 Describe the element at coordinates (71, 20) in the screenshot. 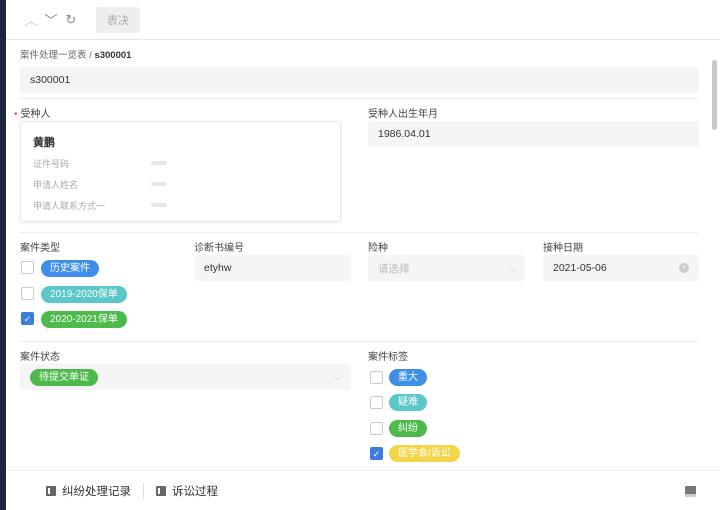

I see `refresh-icon: ↻` at that location.